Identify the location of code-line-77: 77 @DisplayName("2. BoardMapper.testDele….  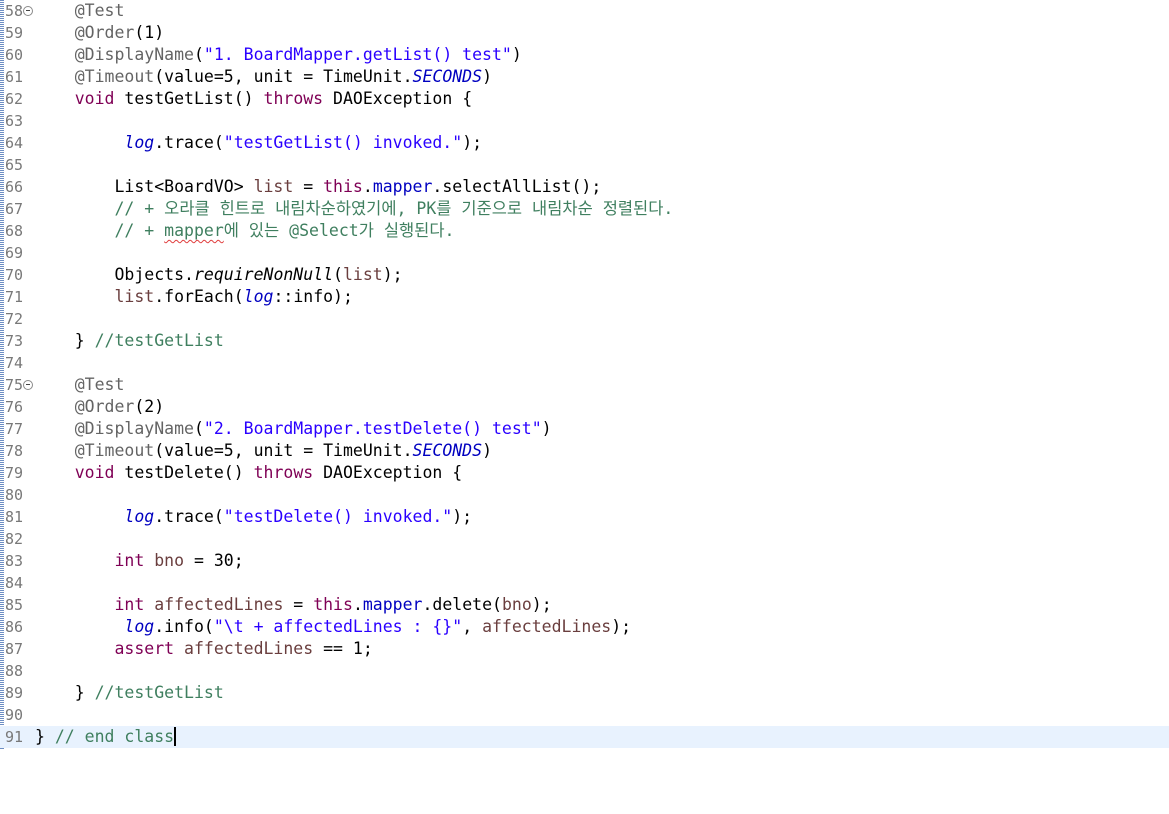
(584, 429).